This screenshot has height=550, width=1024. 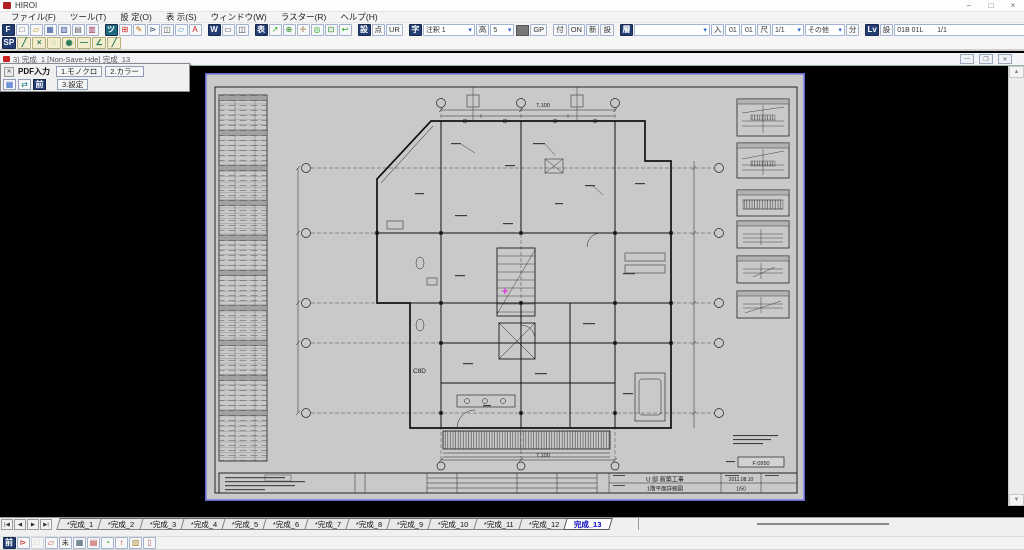 What do you see at coordinates (79, 71) in the screenshot?
I see `pdf-mono-button: 1.モノクロ` at bounding box center [79, 71].